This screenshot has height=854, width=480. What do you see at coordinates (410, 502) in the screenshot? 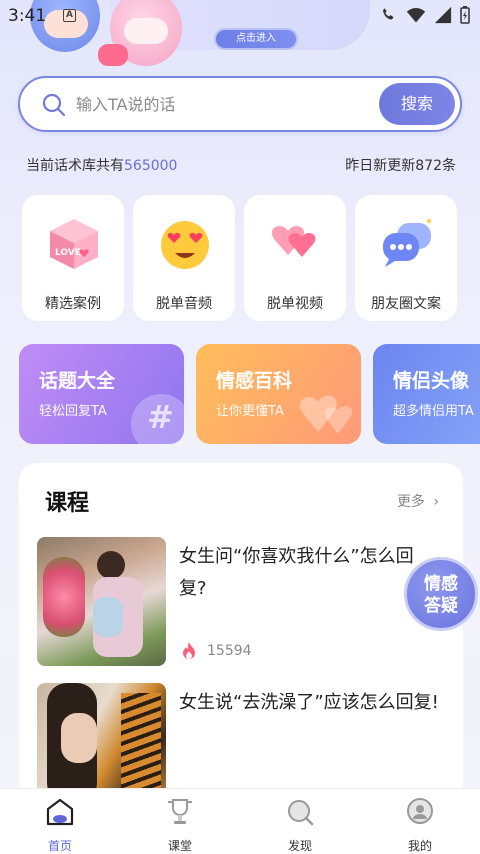
I see `more-label: 更多` at bounding box center [410, 502].